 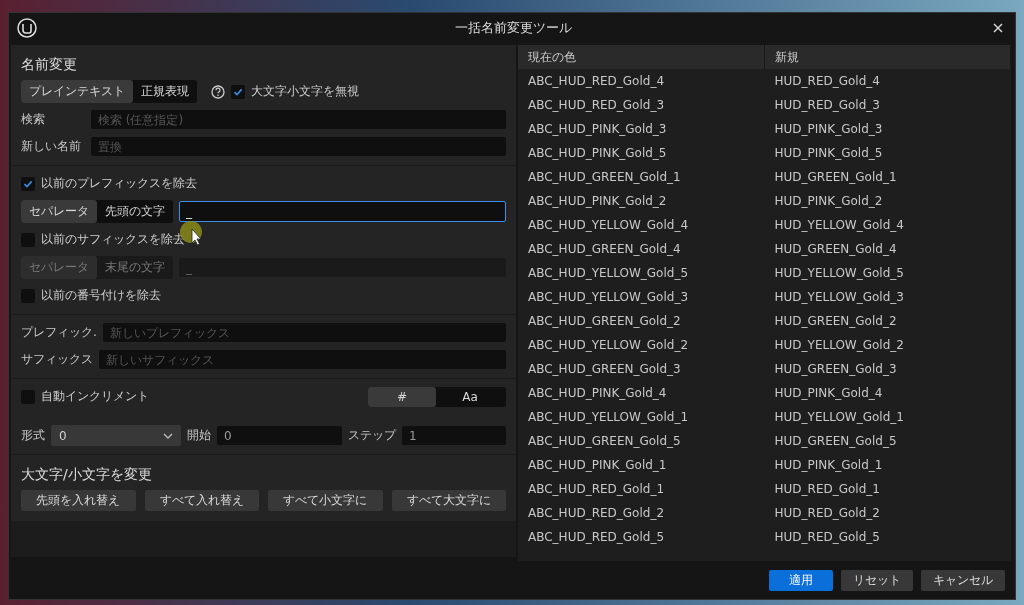 What do you see at coordinates (279, 435) in the screenshot?
I see `number-field: 0` at bounding box center [279, 435].